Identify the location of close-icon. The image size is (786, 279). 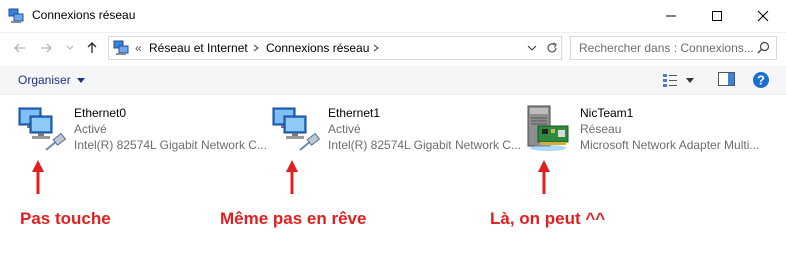
(763, 16).